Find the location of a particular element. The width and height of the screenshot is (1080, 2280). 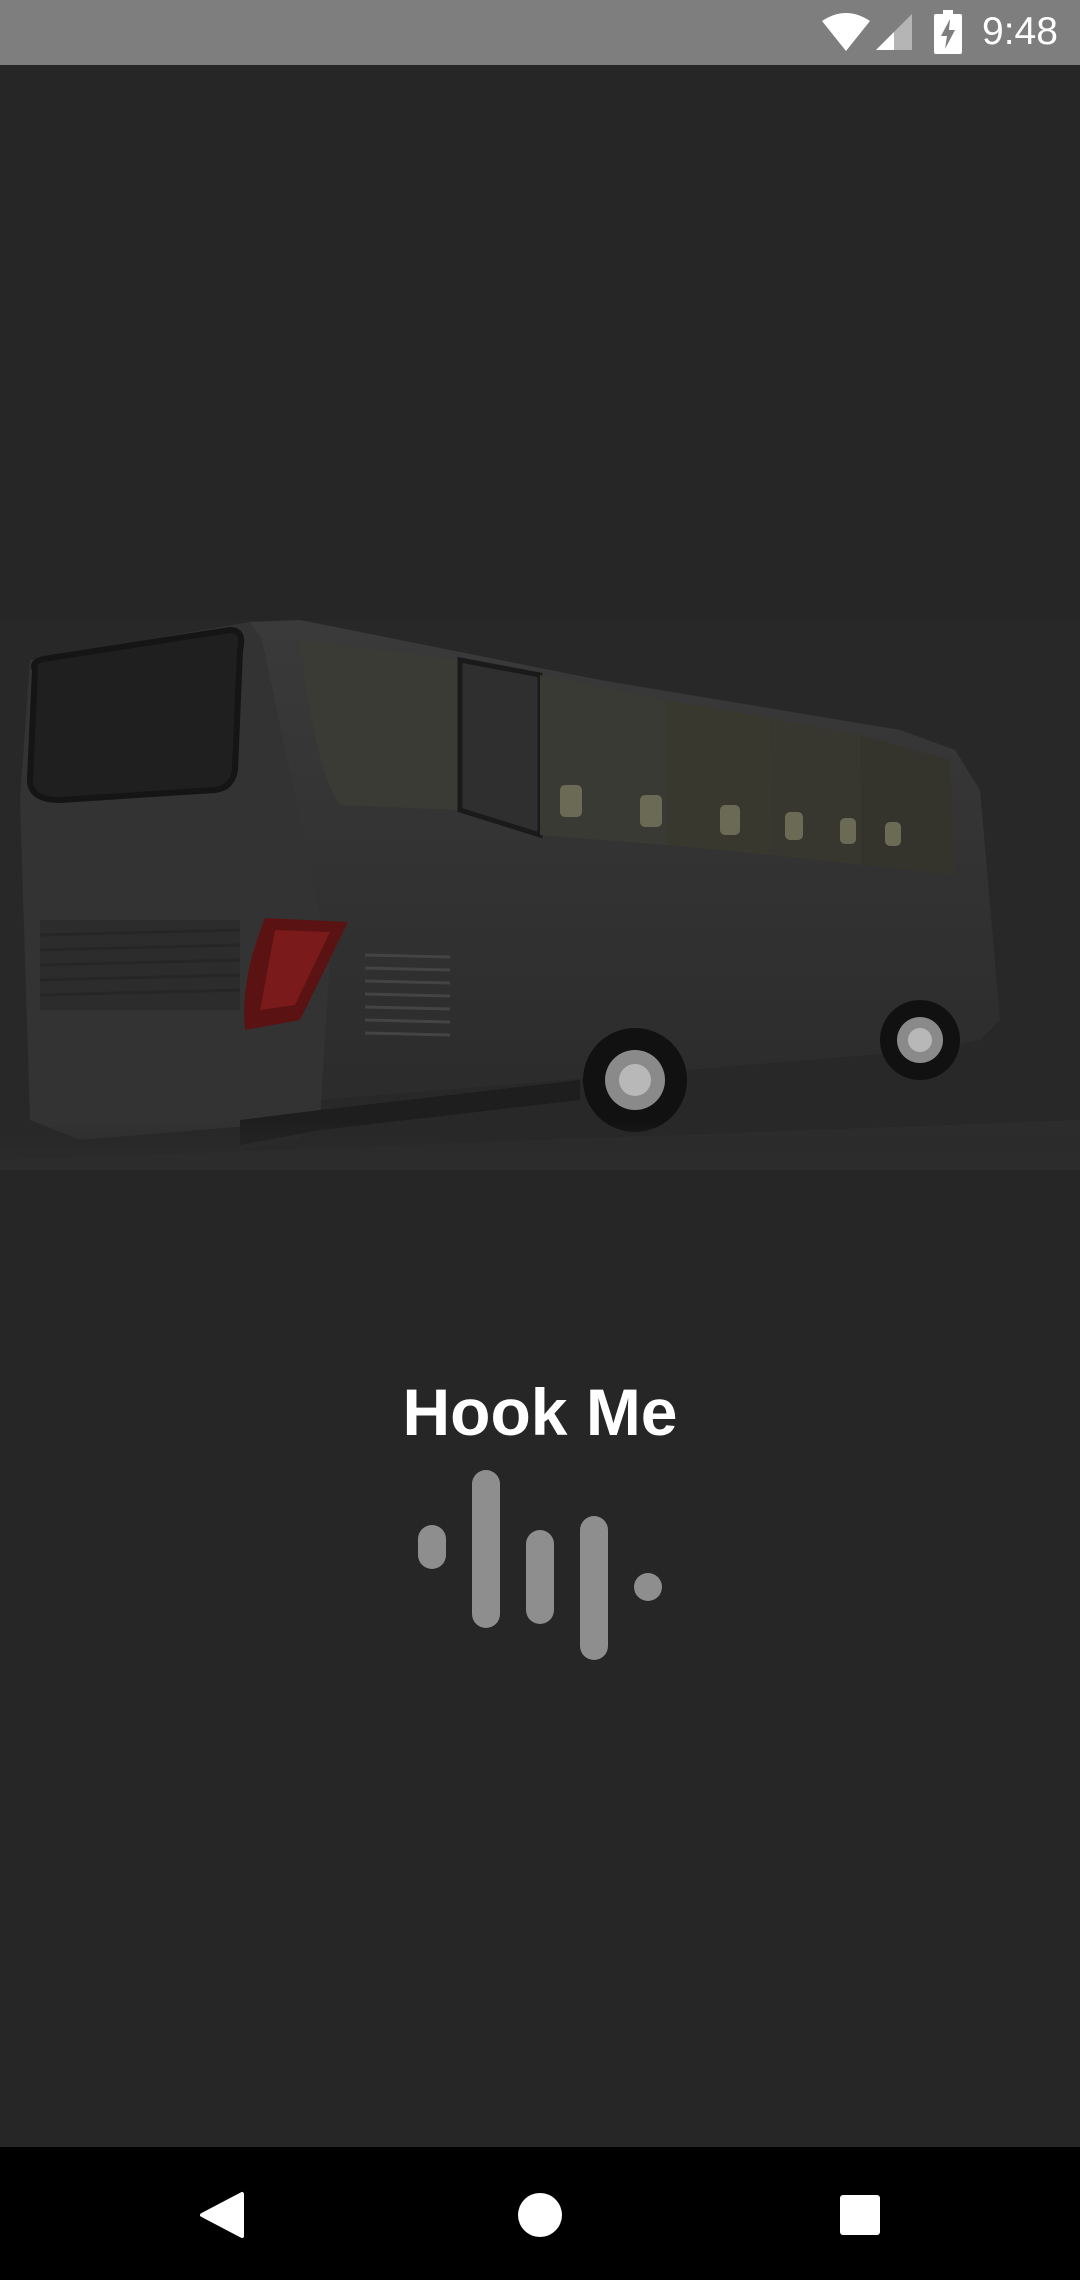

home-icon is located at coordinates (540, 2215).